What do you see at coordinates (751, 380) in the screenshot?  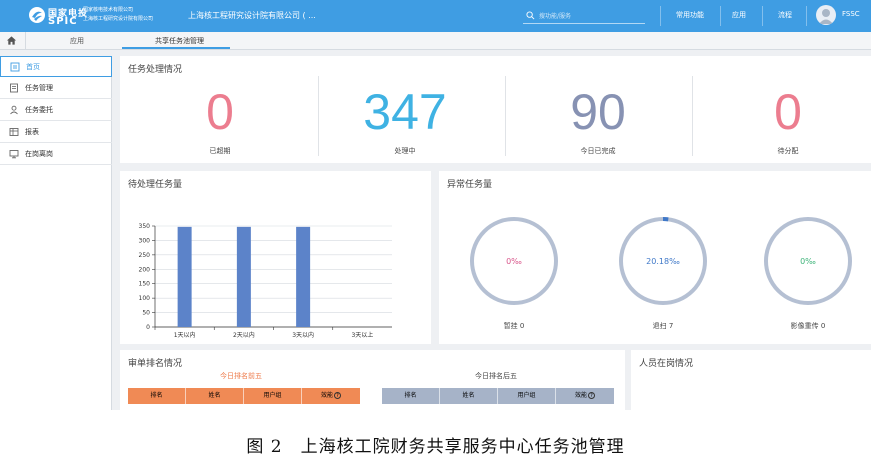 I see `staff-status-panel: 人员在岗情况` at bounding box center [751, 380].